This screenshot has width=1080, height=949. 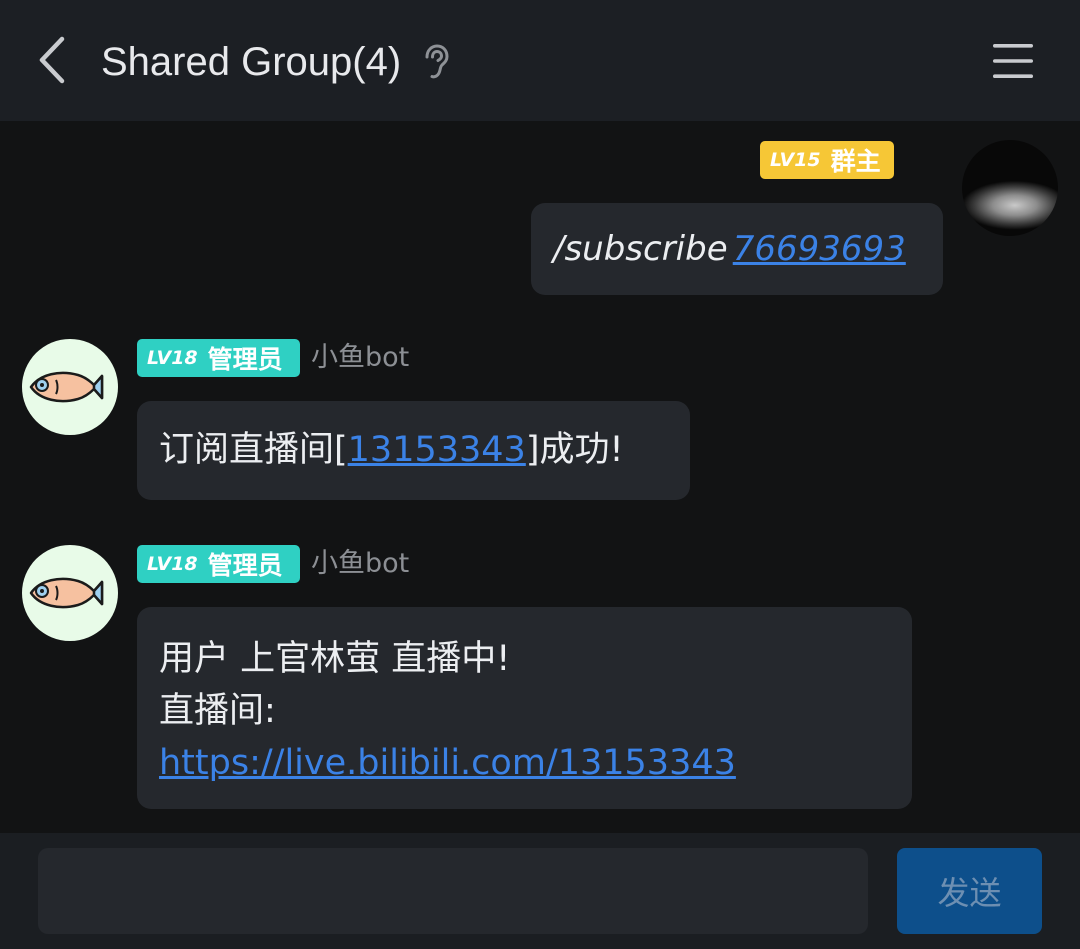 I want to click on input-bar: 发送, so click(x=540, y=891).